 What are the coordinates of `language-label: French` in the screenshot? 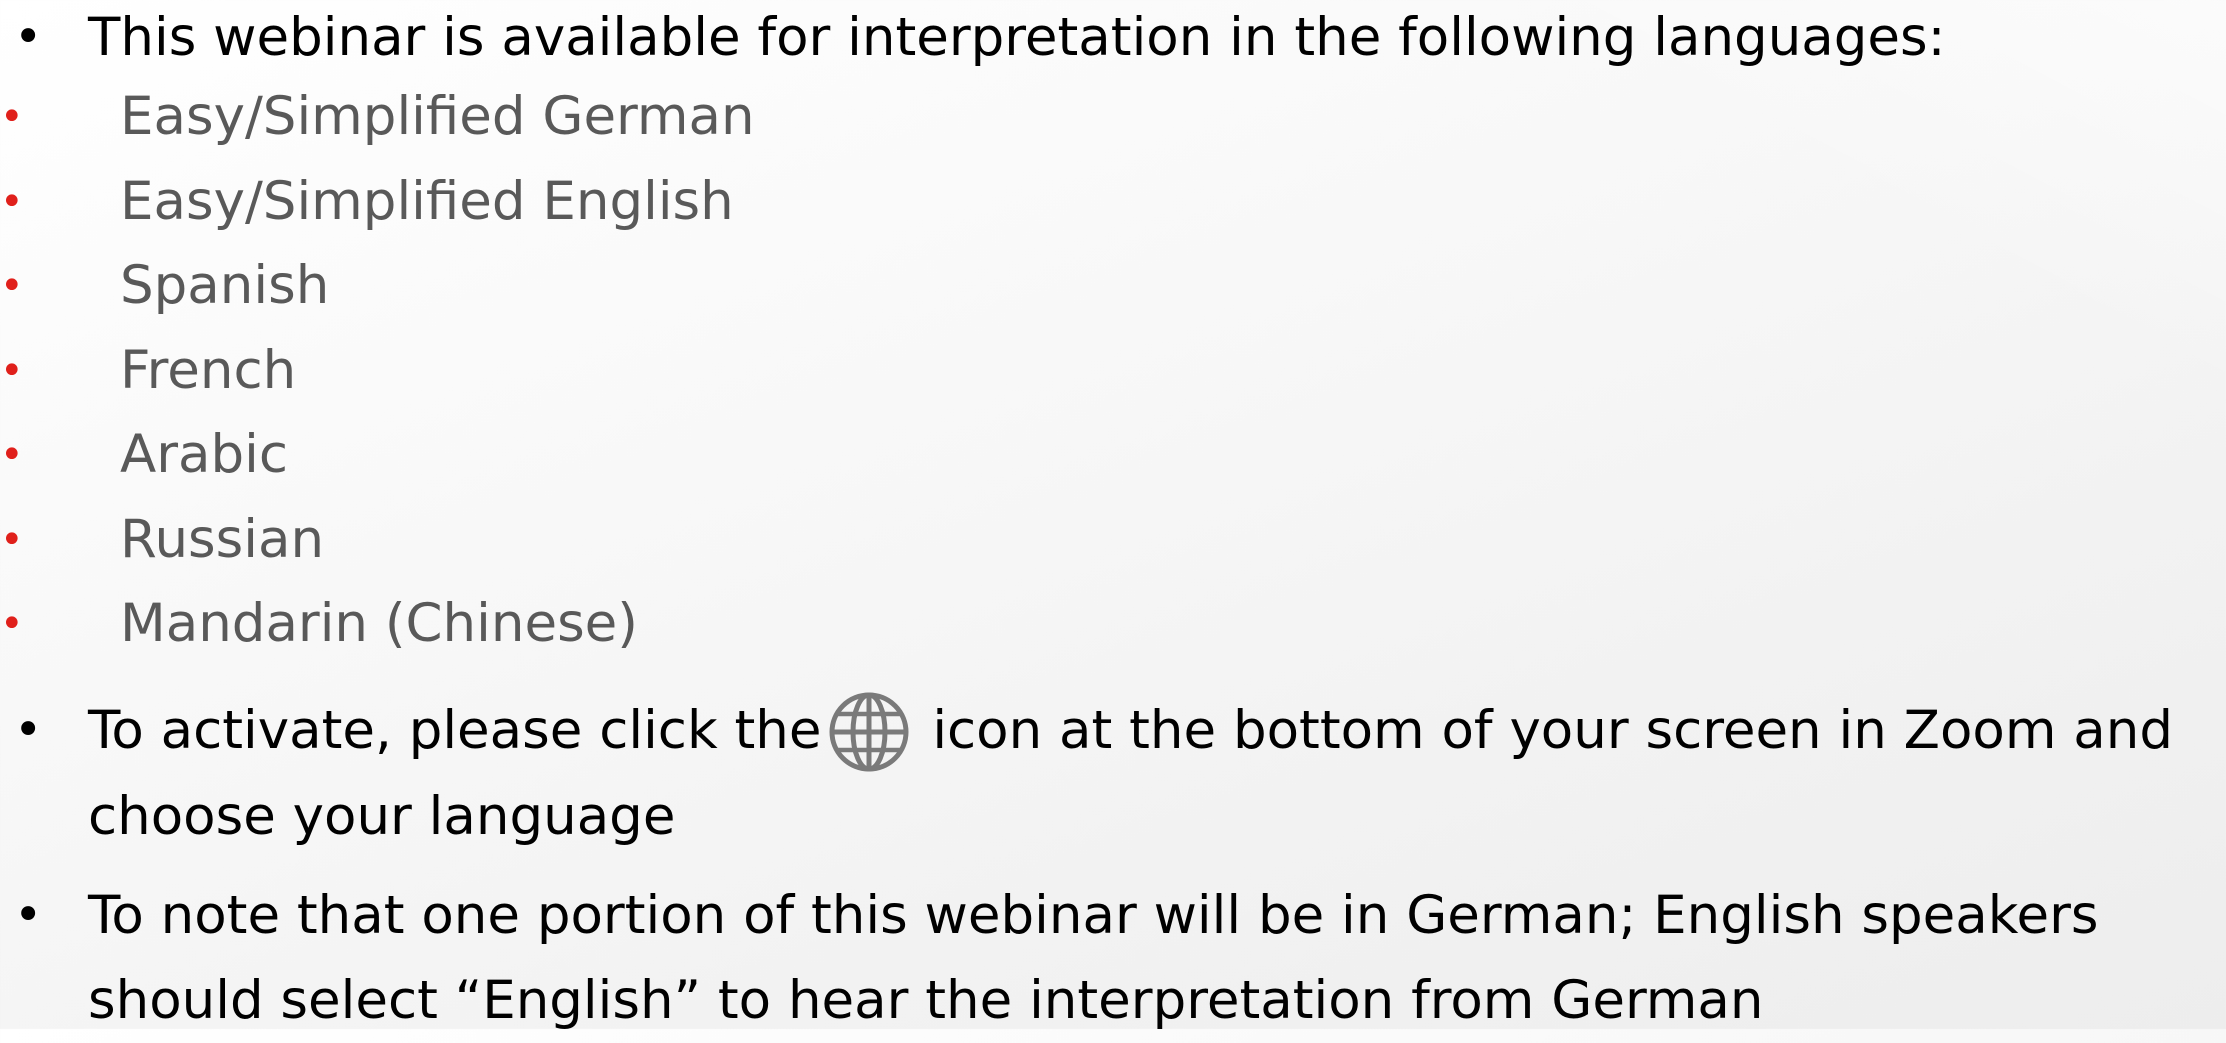 It's located at (208, 370).